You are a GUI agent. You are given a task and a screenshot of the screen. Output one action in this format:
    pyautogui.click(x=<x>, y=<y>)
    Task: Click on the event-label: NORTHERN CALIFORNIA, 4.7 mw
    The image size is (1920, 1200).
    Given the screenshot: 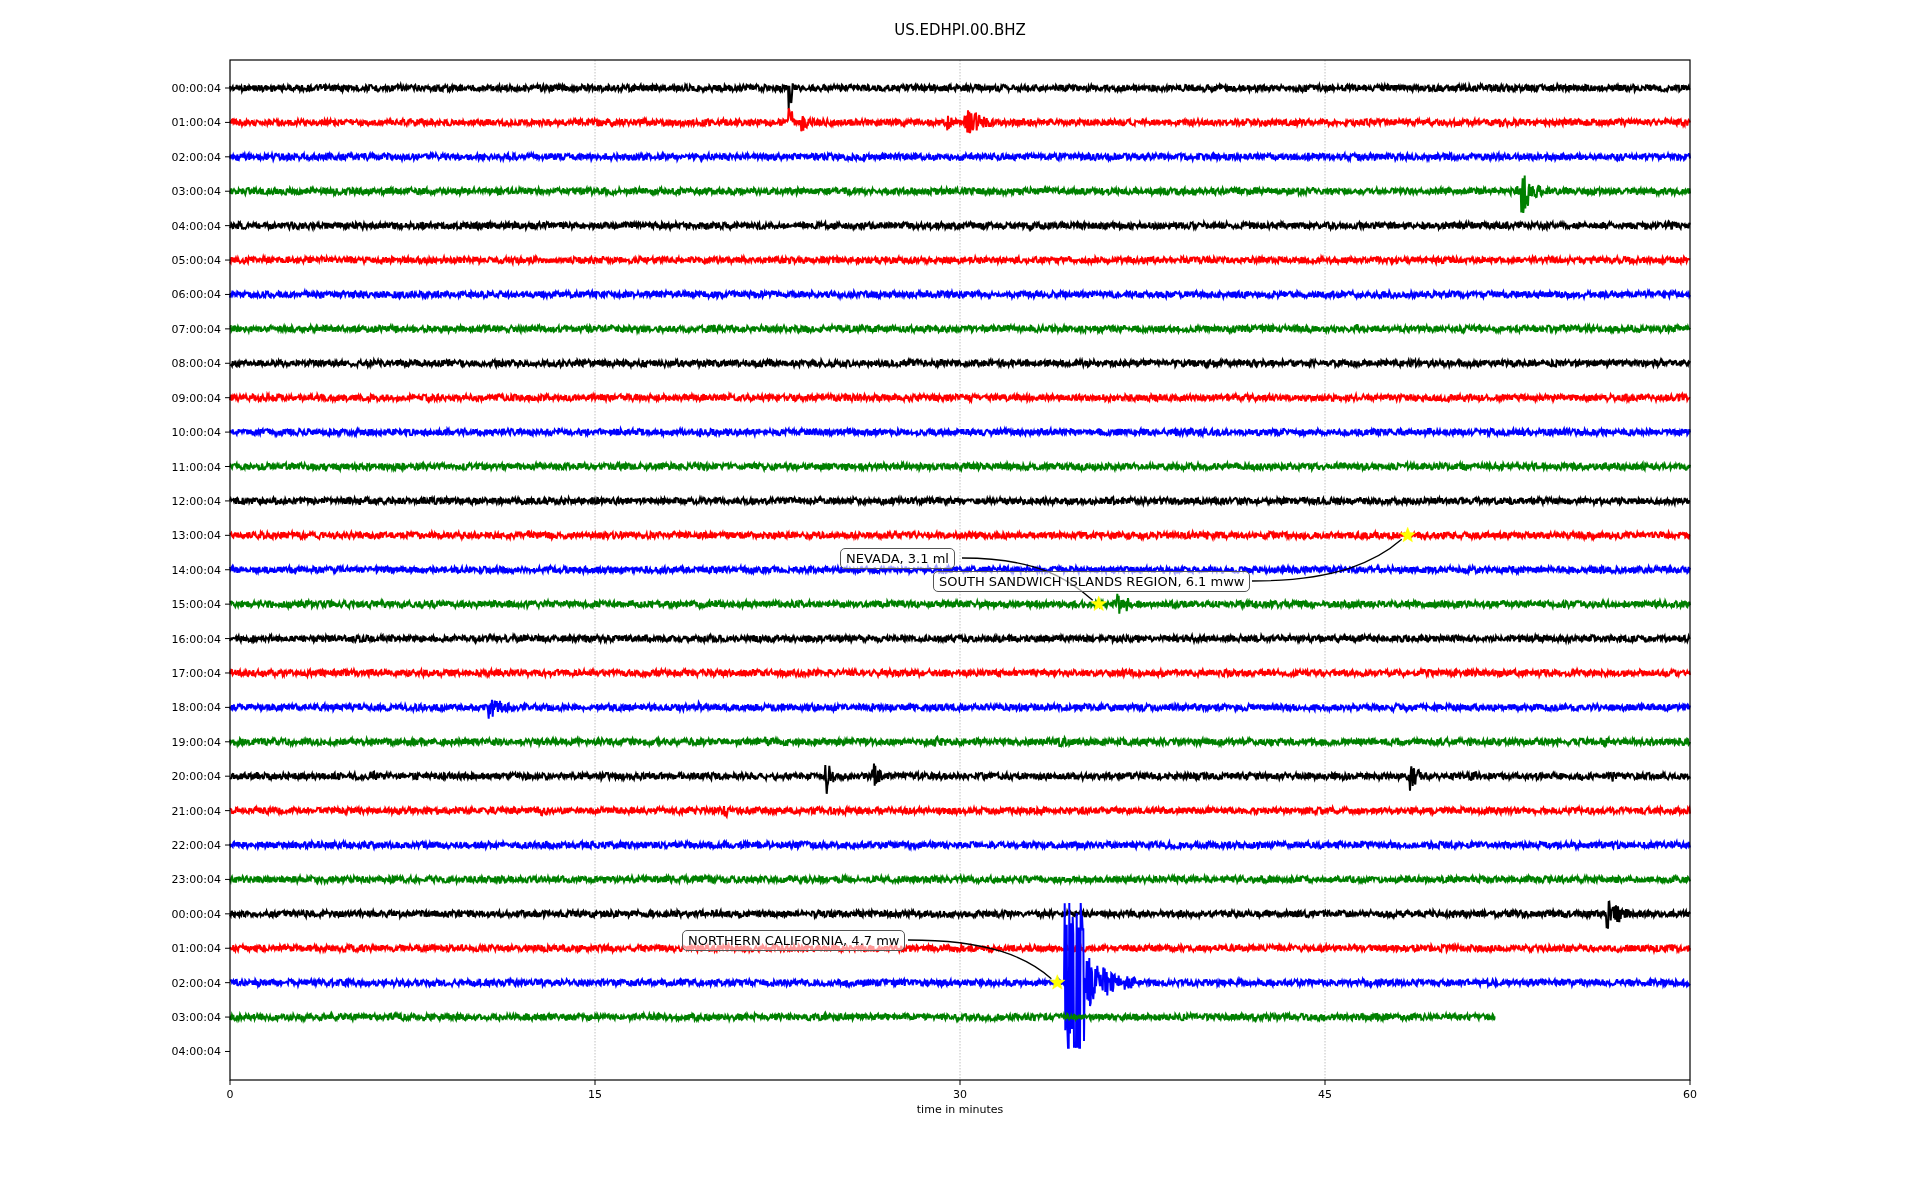 What is the action you would take?
    pyautogui.click(x=794, y=940)
    